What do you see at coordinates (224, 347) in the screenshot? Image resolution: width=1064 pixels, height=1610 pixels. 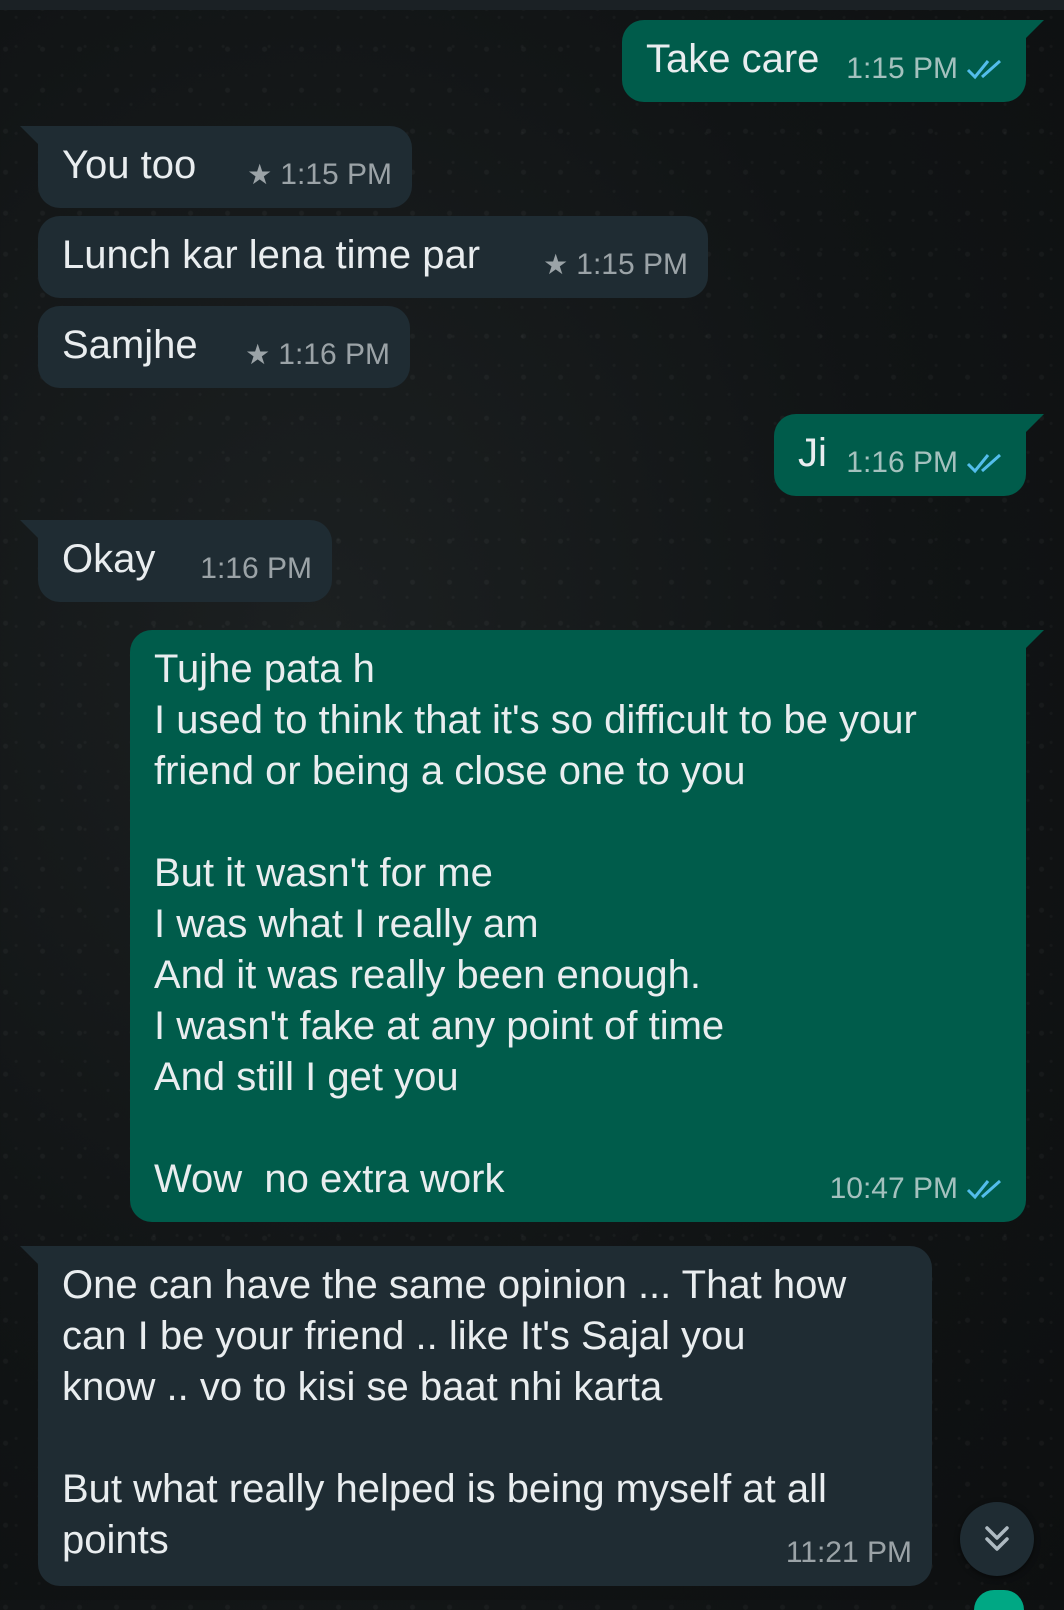 I see `message-incoming: Samjhe ★ 1:16 PM` at bounding box center [224, 347].